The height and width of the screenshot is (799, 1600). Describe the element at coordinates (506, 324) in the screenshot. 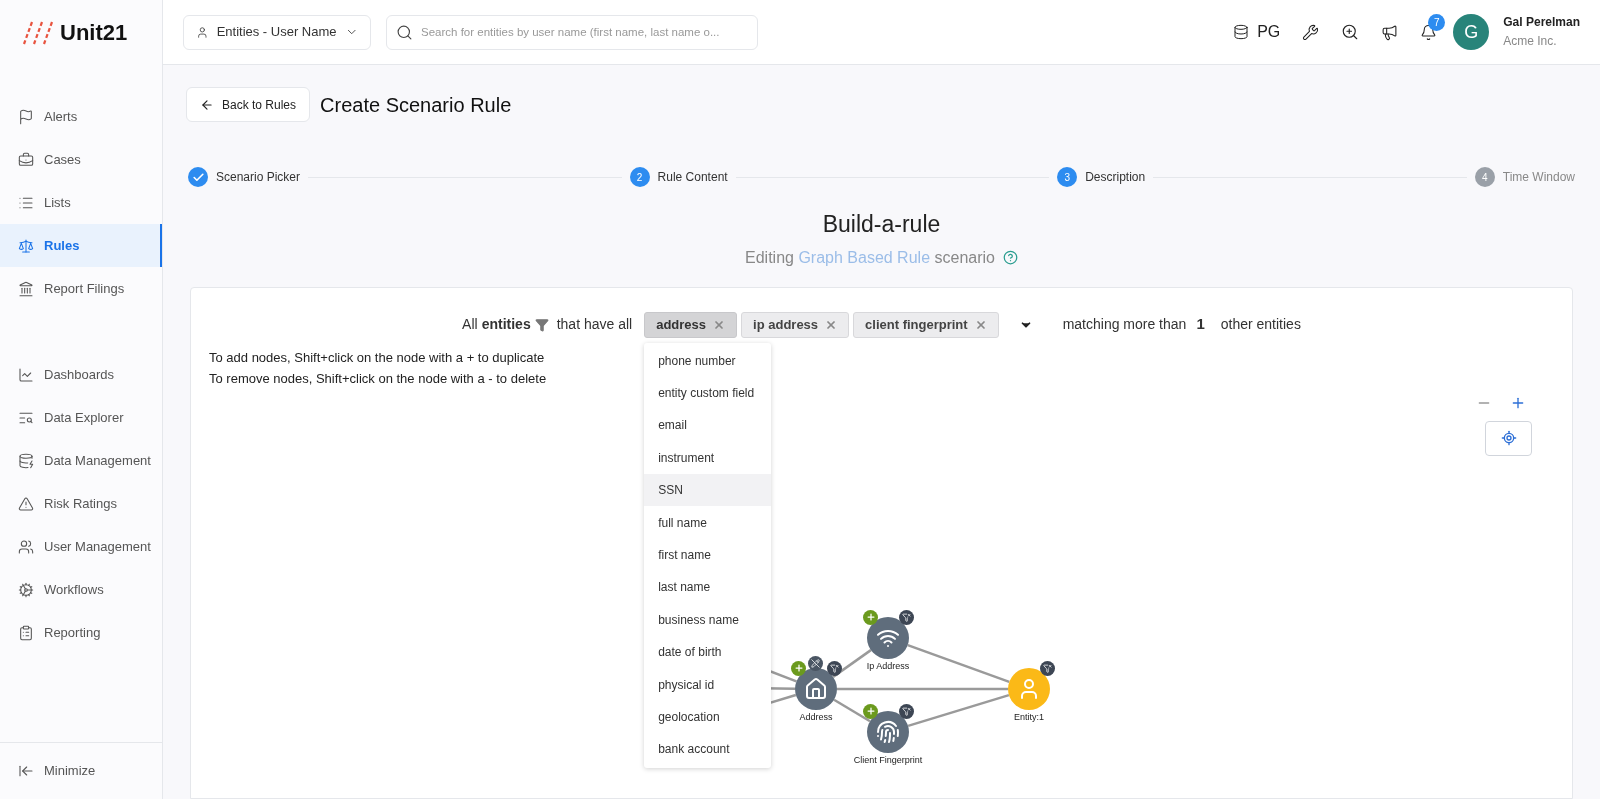

I see `entities-label: entities` at that location.